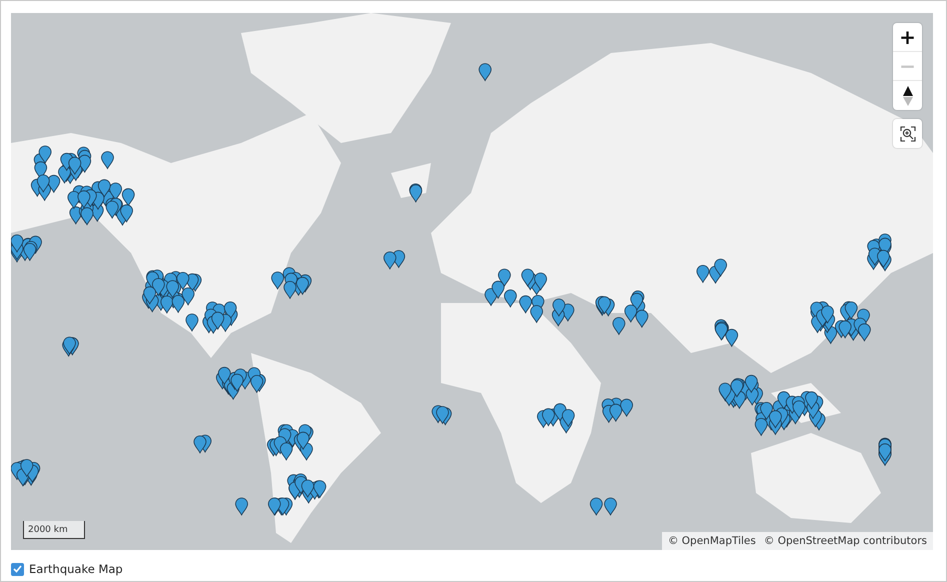 This screenshot has width=947, height=582. Describe the element at coordinates (845, 541) in the screenshot. I see `attribution-link: © OpenStreetMap contributors` at that location.